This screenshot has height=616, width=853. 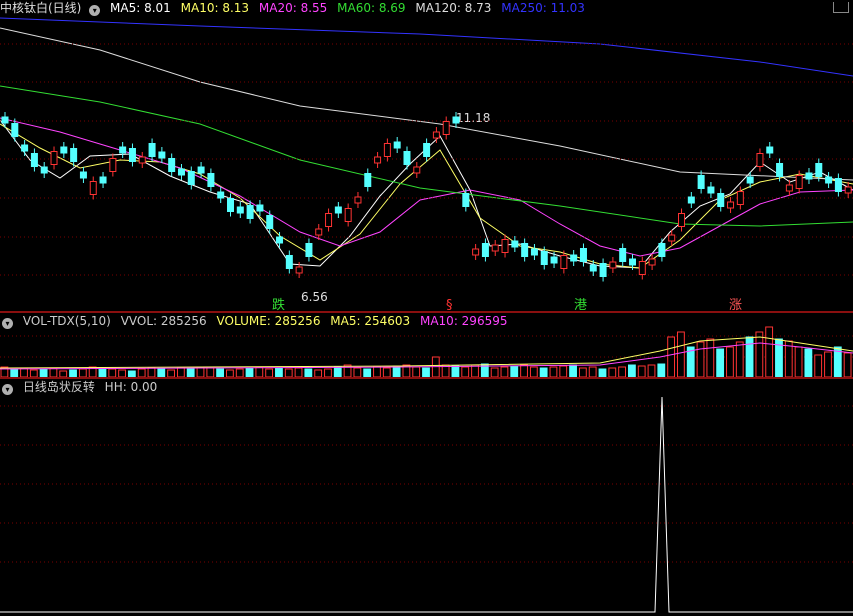 What do you see at coordinates (426, 356) in the screenshot?
I see `vol-ma10-line` at bounding box center [426, 356].